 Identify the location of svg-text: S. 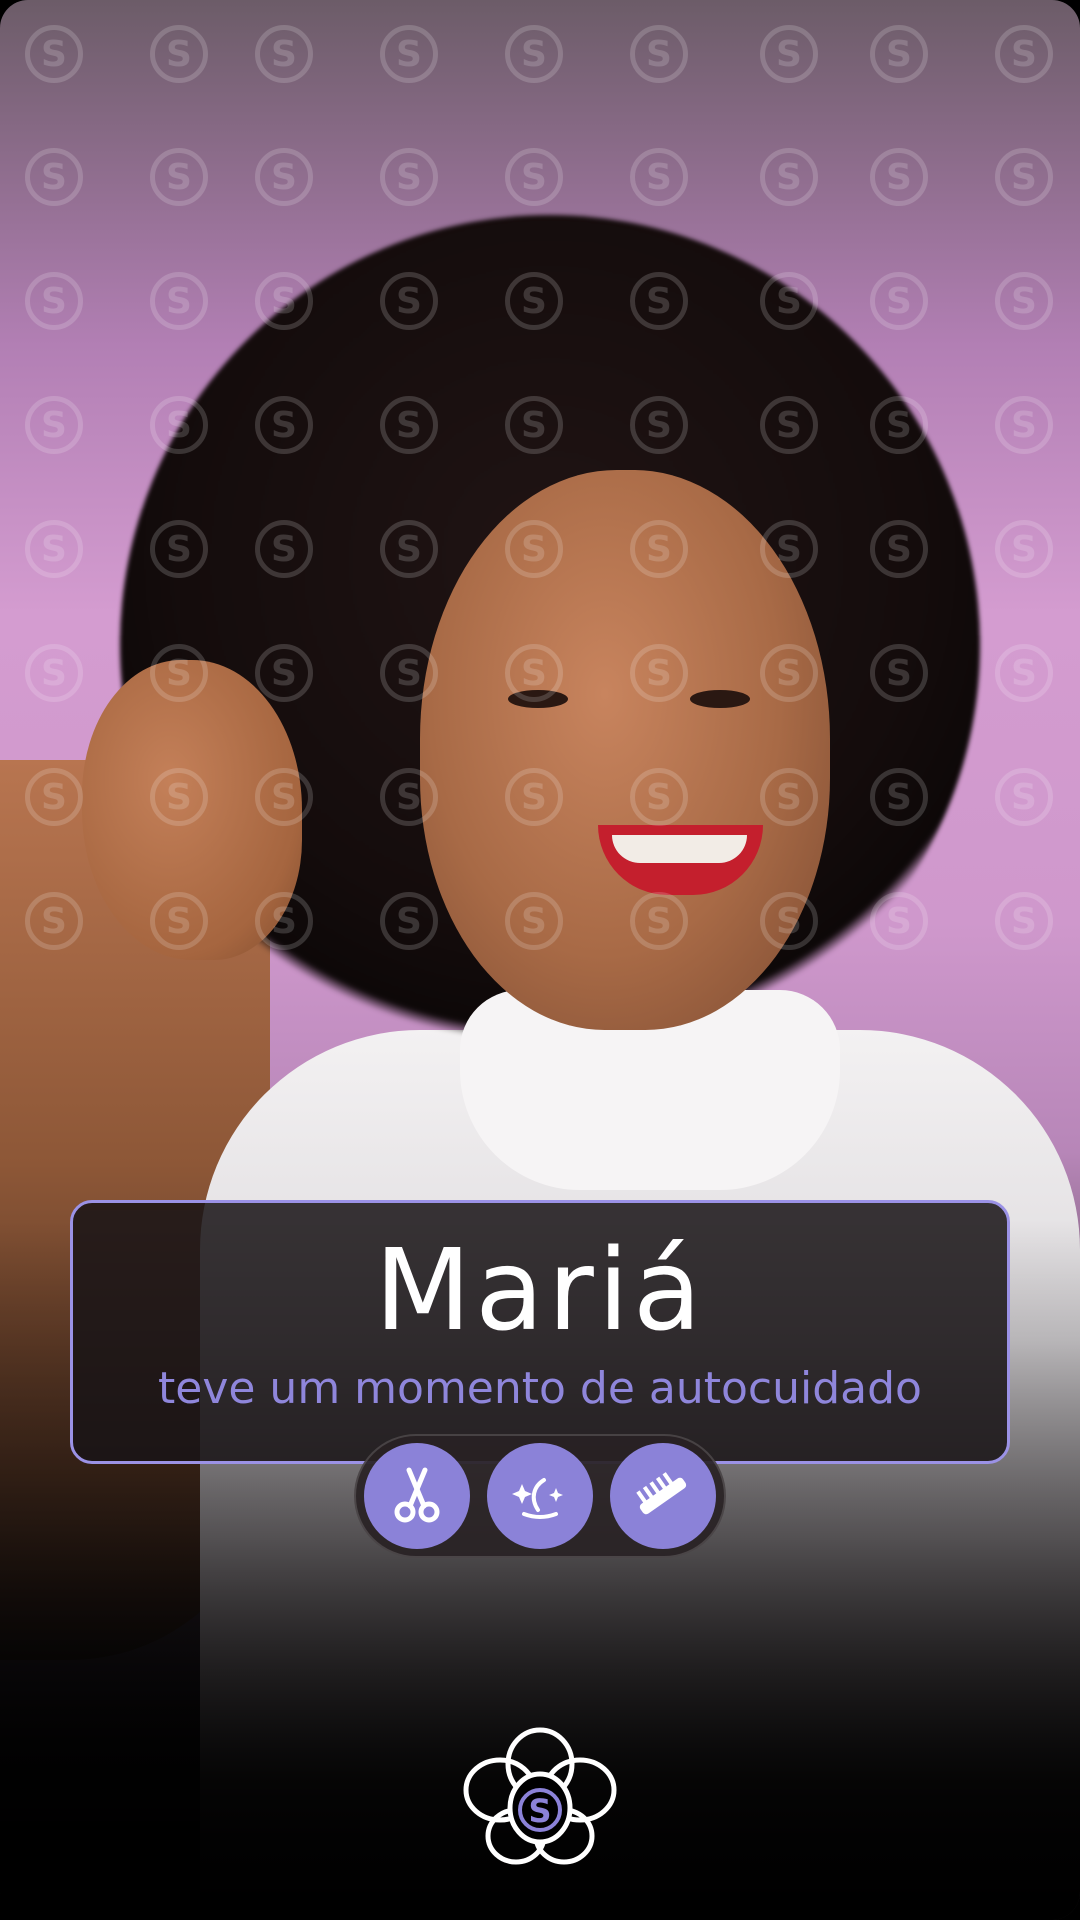
(539, 1811).